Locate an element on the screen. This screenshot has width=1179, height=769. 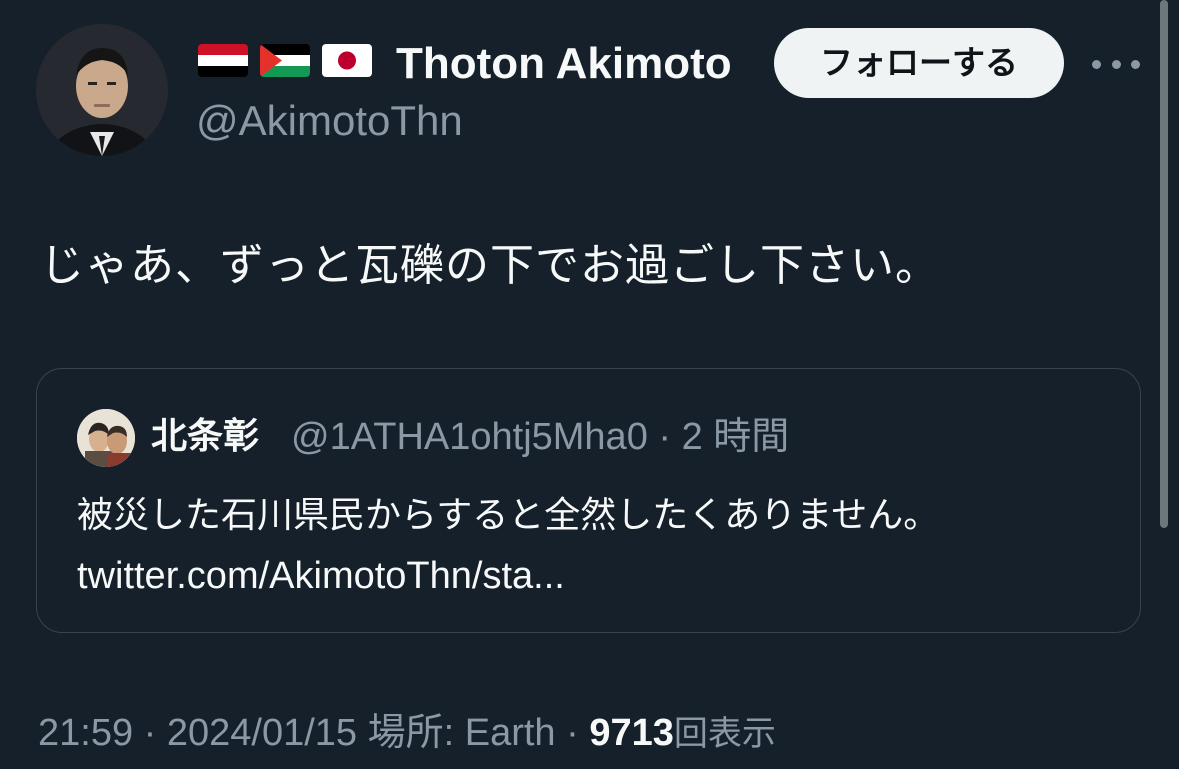
scrollbar is located at coordinates (1164, 264).